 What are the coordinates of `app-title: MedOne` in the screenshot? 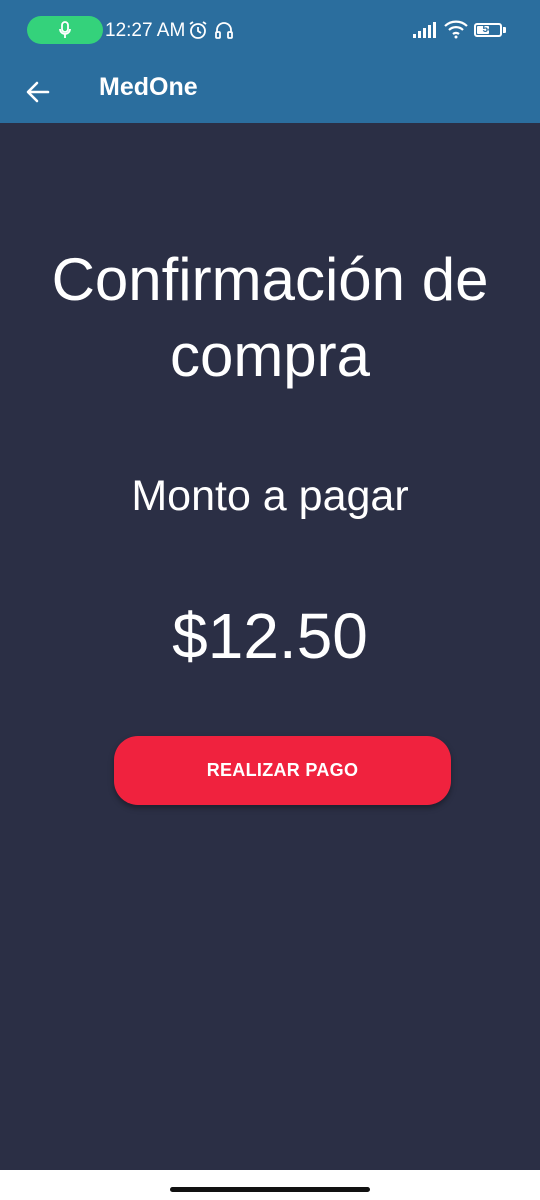 It's located at (148, 87).